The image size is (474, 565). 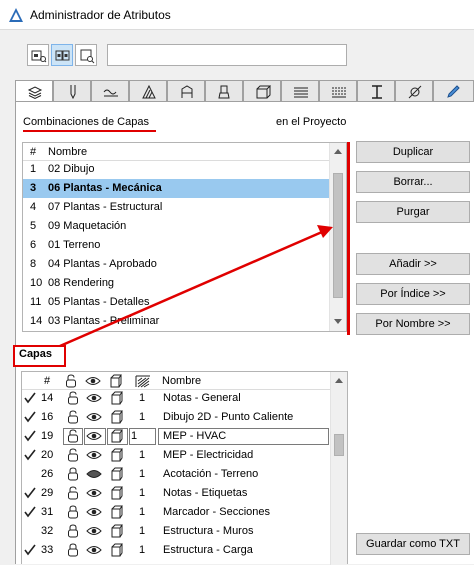 I want to click on purgar-button: Purgar, so click(x=413, y=212).